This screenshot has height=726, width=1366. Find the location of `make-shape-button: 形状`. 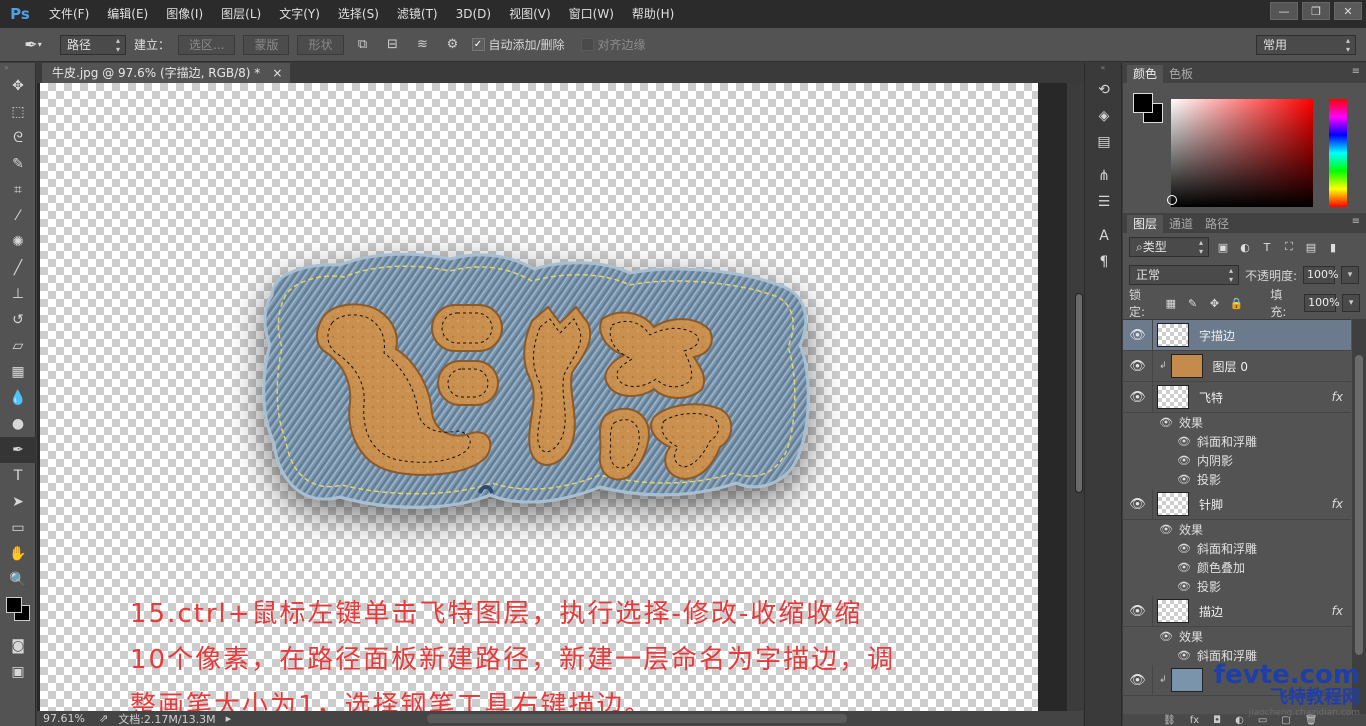

make-shape-button: 形状 is located at coordinates (320, 44).